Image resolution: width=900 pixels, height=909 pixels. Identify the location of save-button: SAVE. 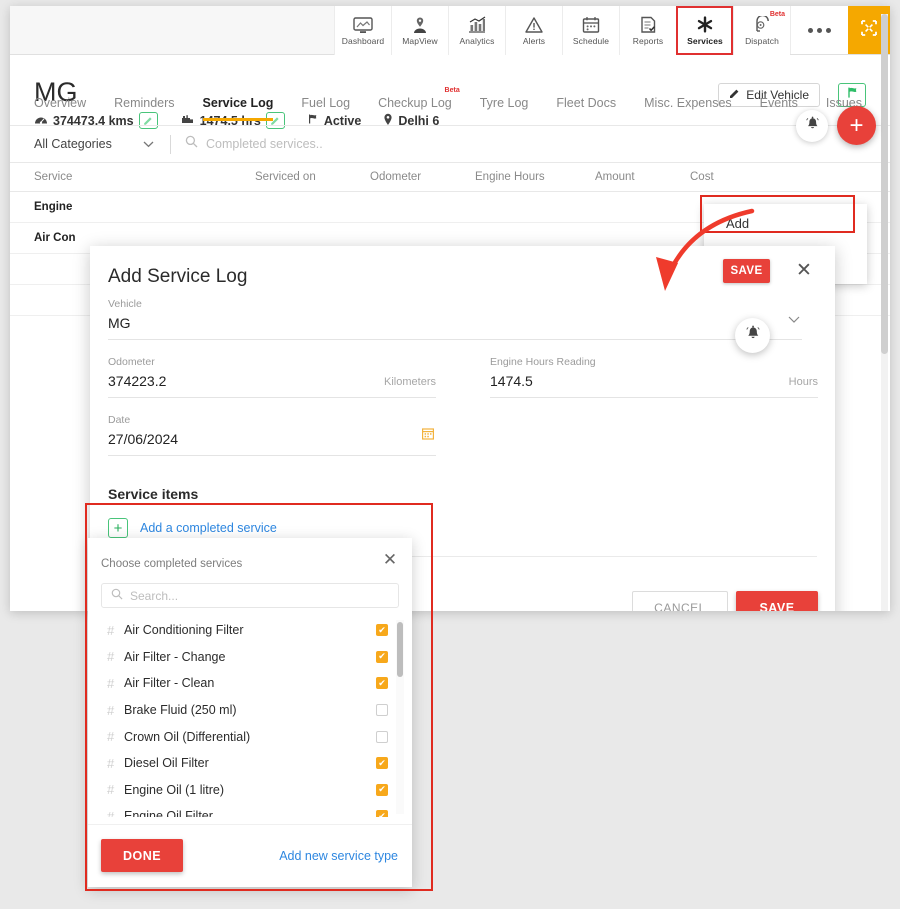
(777, 601).